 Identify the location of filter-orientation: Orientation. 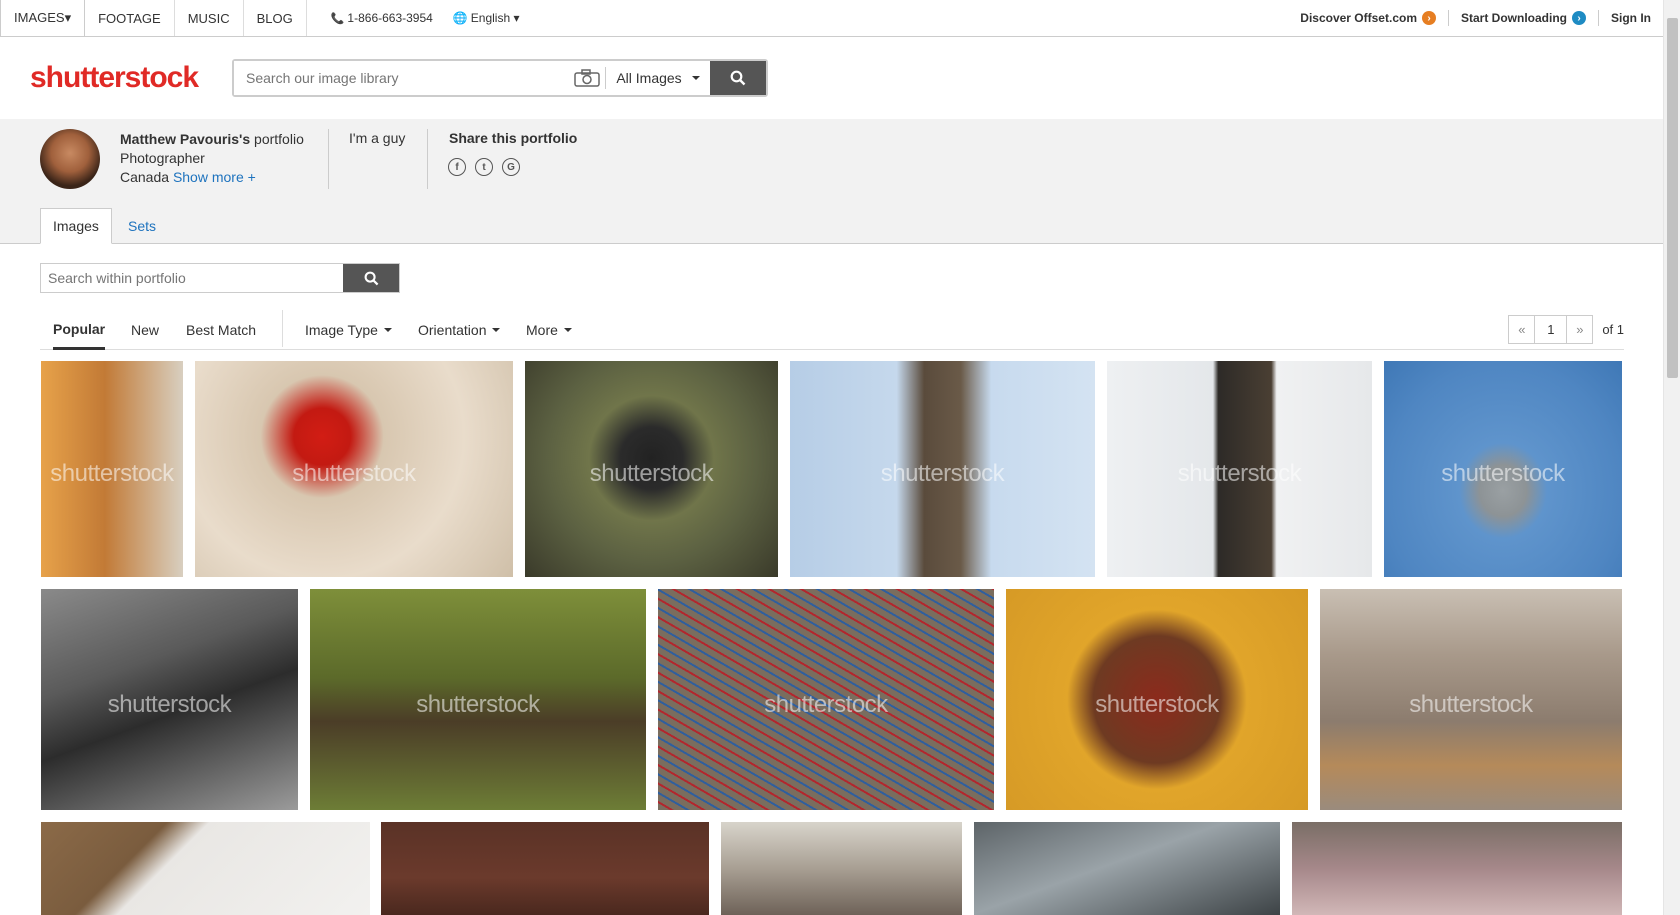
(459, 330).